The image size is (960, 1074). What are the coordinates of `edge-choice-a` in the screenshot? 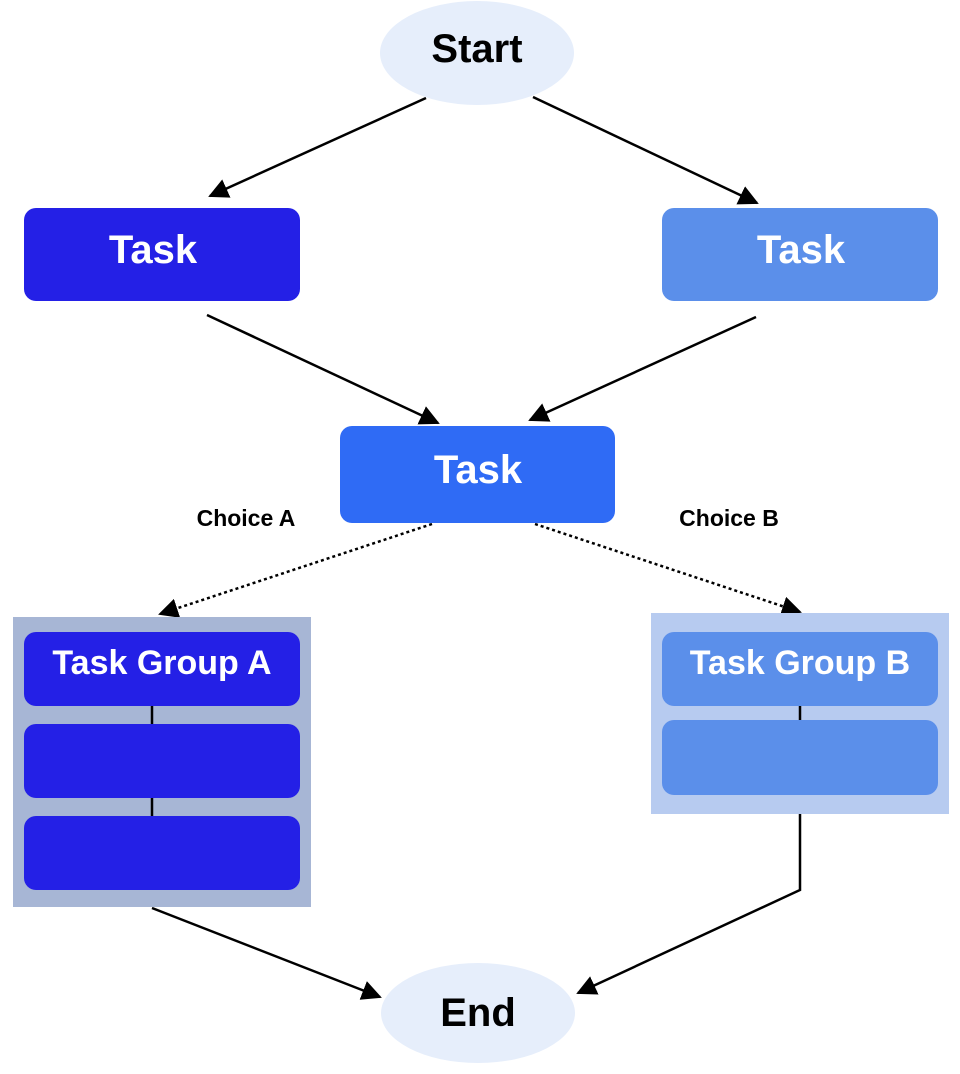 It's located at (295, 570).